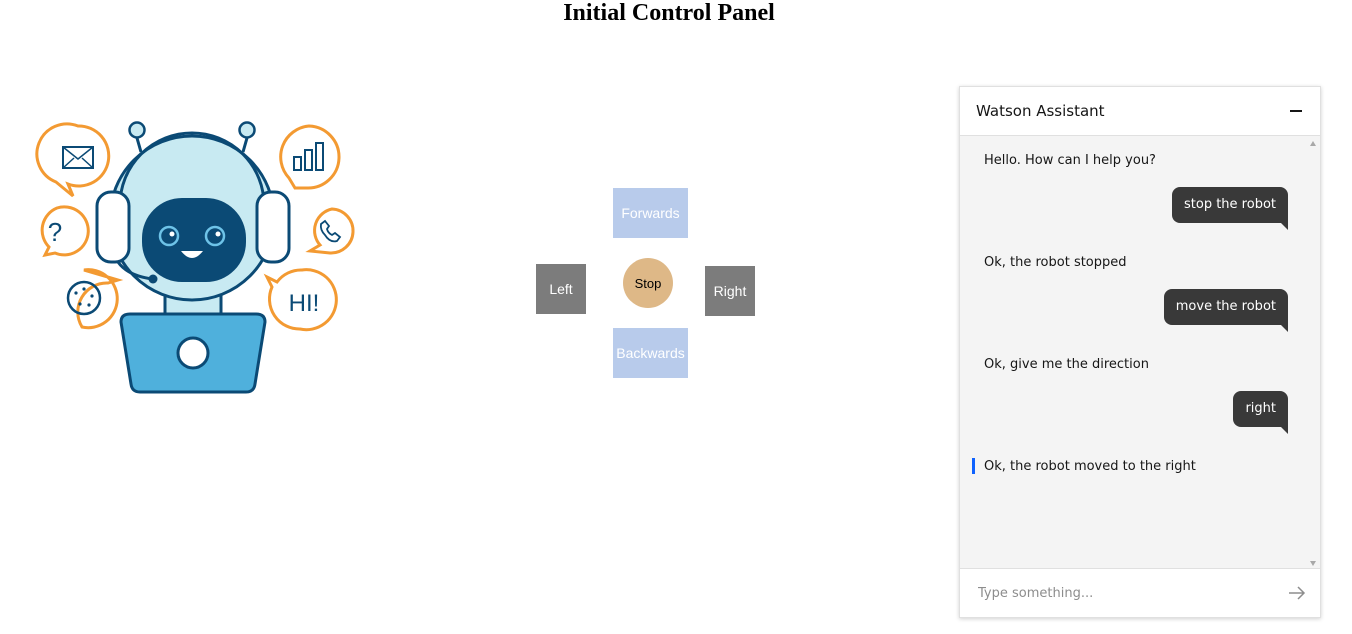 Image resolution: width=1352 pixels, height=634 pixels. What do you see at coordinates (55, 232) in the screenshot?
I see `question-mark: ?` at bounding box center [55, 232].